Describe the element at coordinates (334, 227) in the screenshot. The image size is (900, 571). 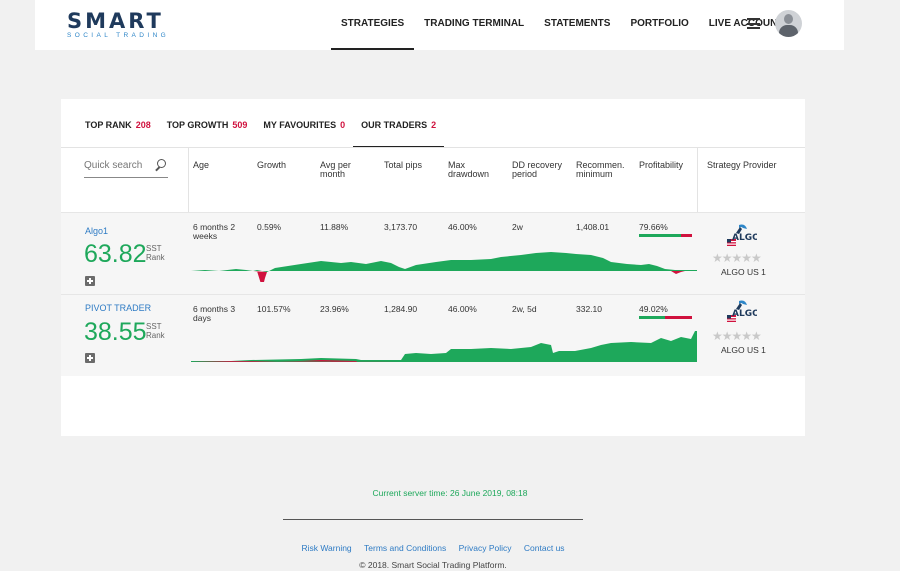
I see `avg-per-month-value: 11.88%` at that location.